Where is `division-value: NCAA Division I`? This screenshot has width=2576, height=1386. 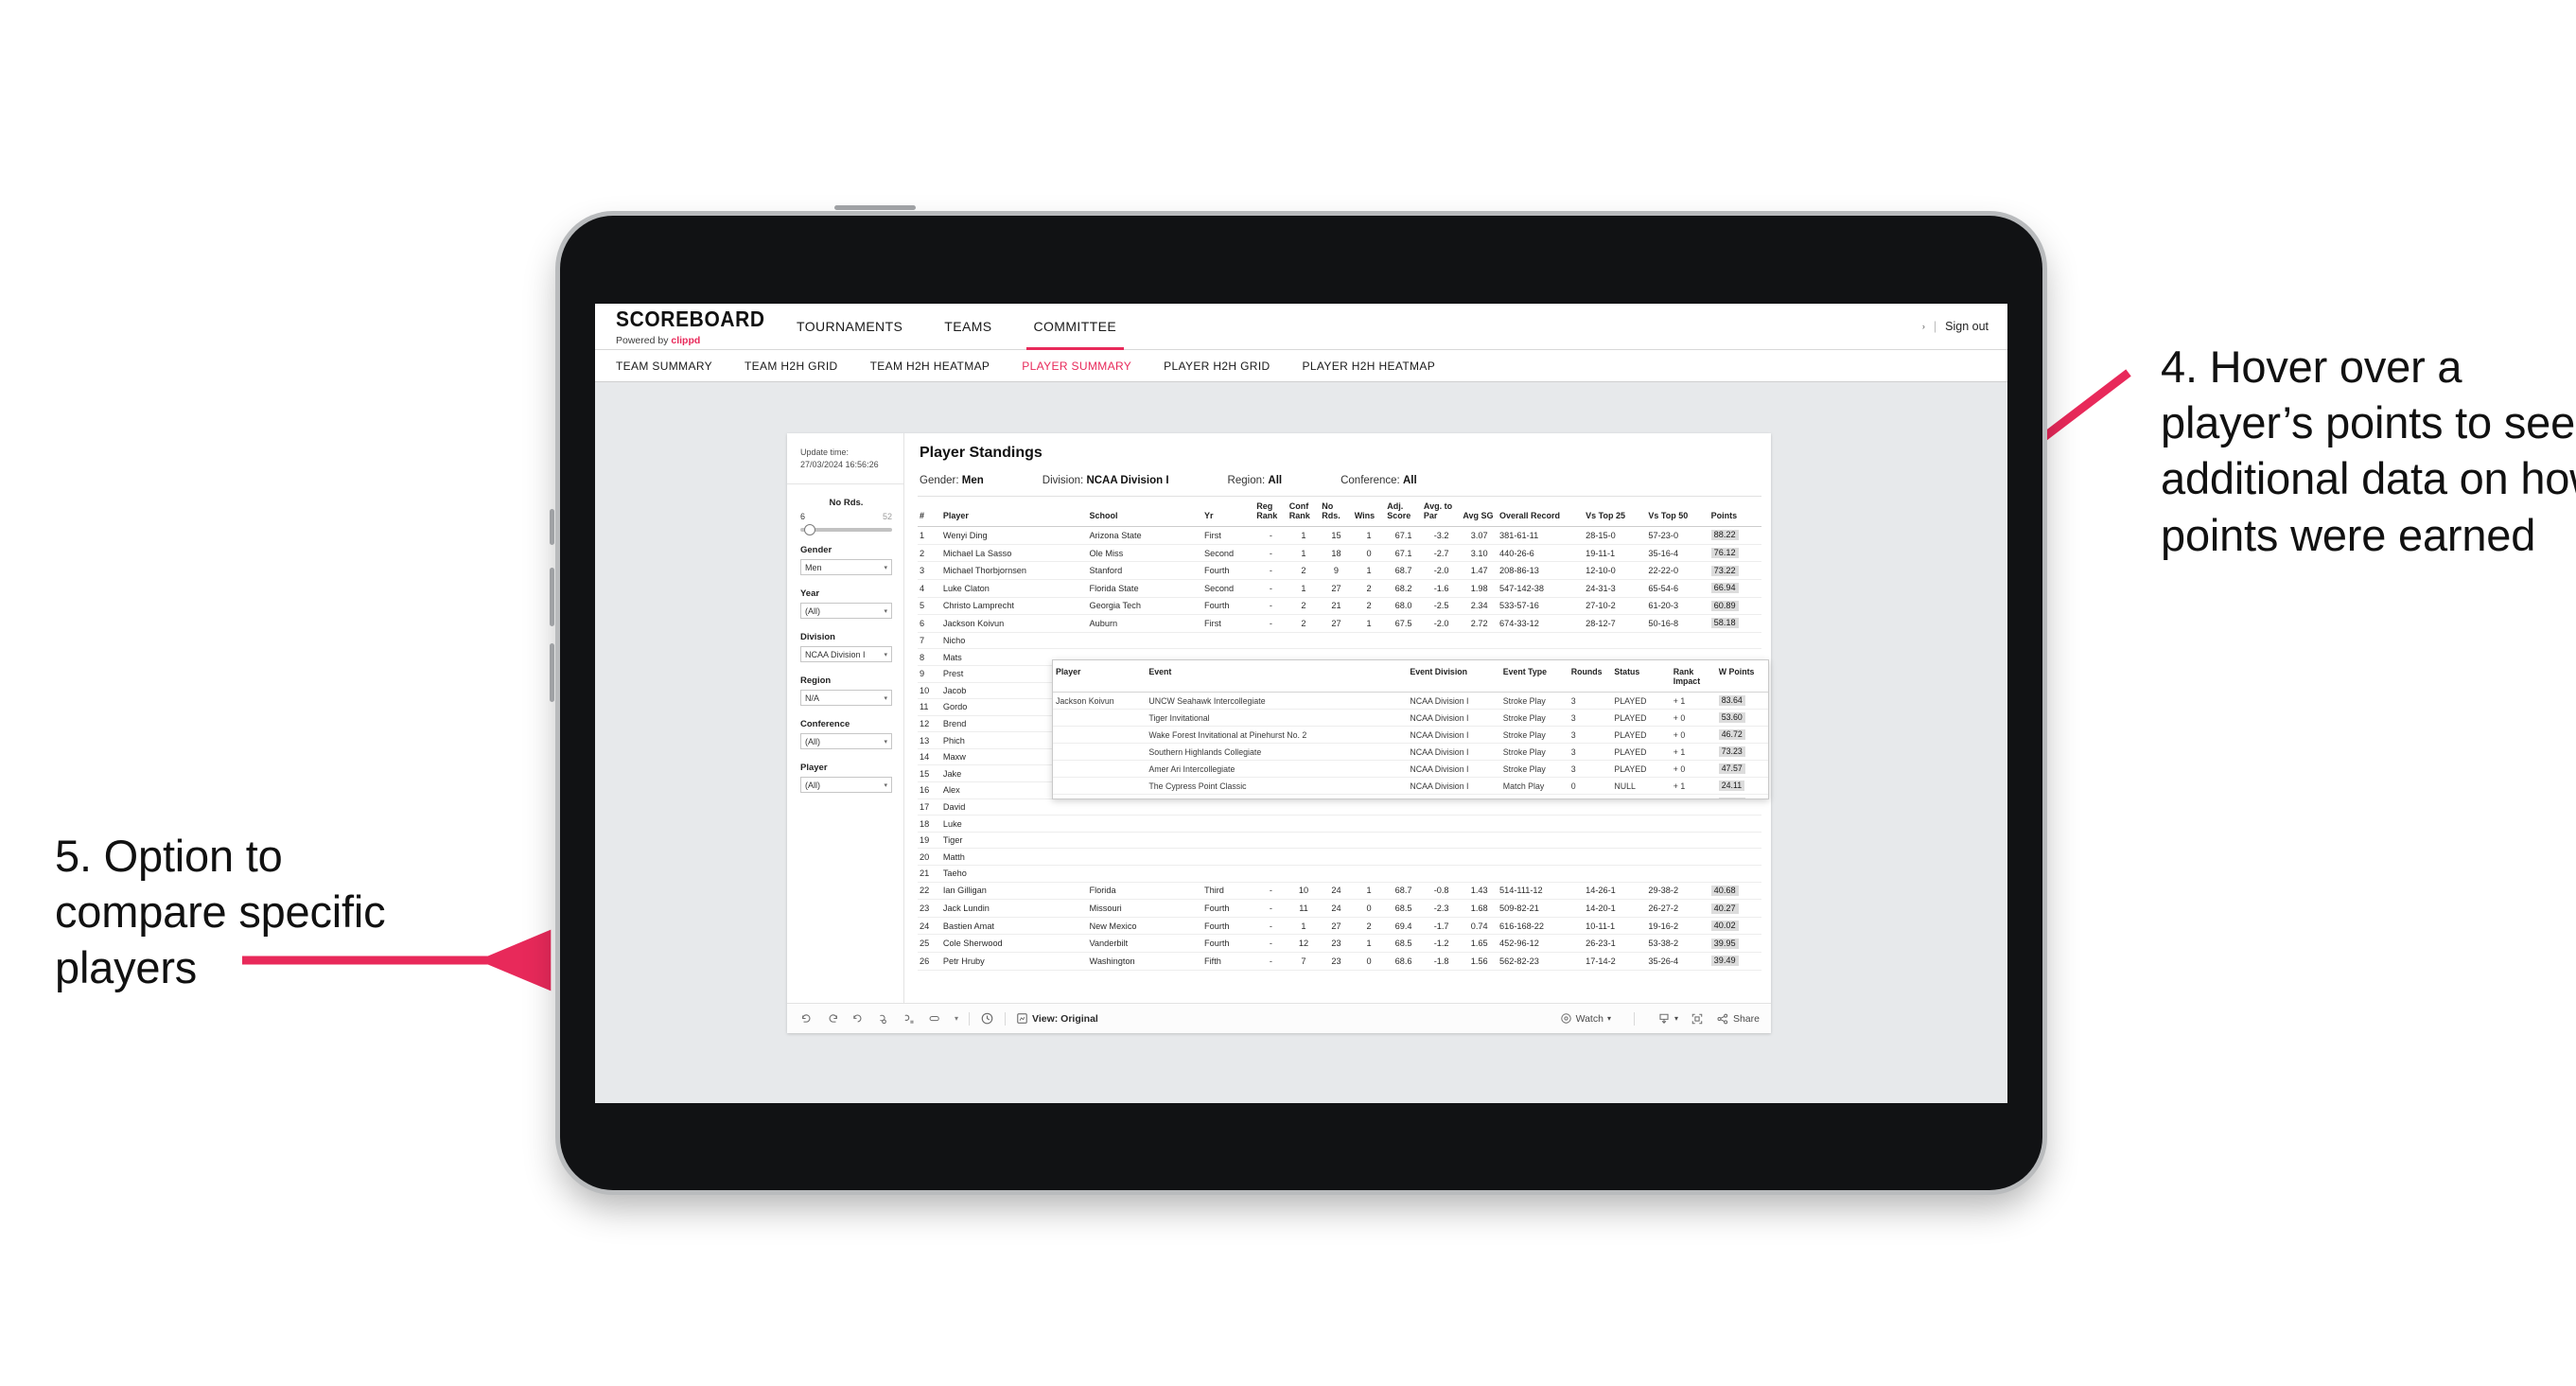 division-value: NCAA Division I is located at coordinates (836, 654).